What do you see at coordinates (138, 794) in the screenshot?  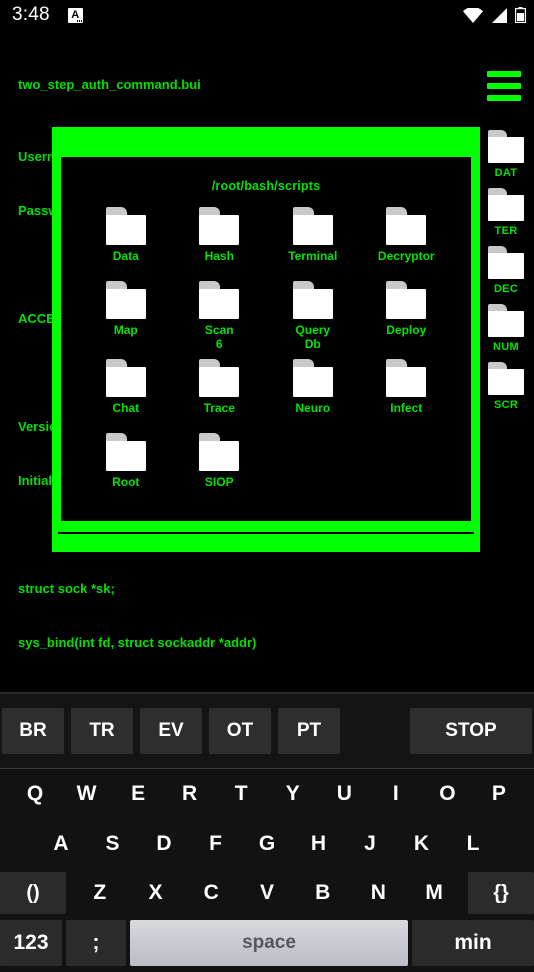 I see `key-e: E` at bounding box center [138, 794].